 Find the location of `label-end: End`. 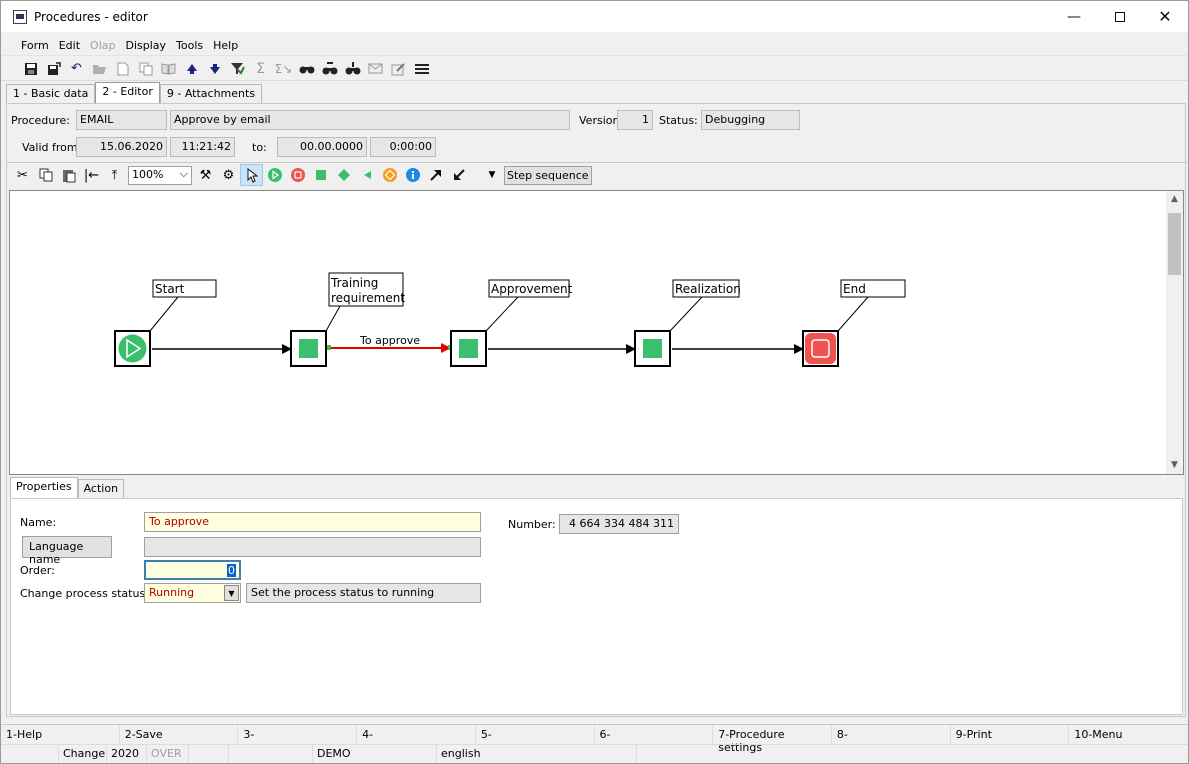

label-end: End is located at coordinates (873, 288).